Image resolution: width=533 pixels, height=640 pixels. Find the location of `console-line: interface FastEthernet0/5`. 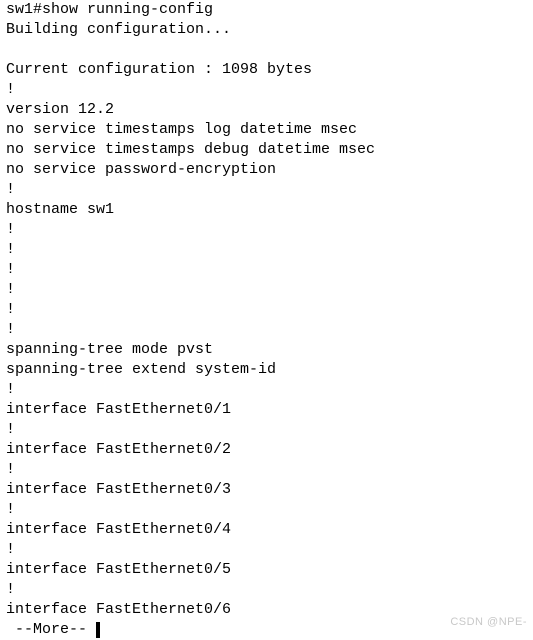

console-line: interface FastEthernet0/5 is located at coordinates (119, 569).